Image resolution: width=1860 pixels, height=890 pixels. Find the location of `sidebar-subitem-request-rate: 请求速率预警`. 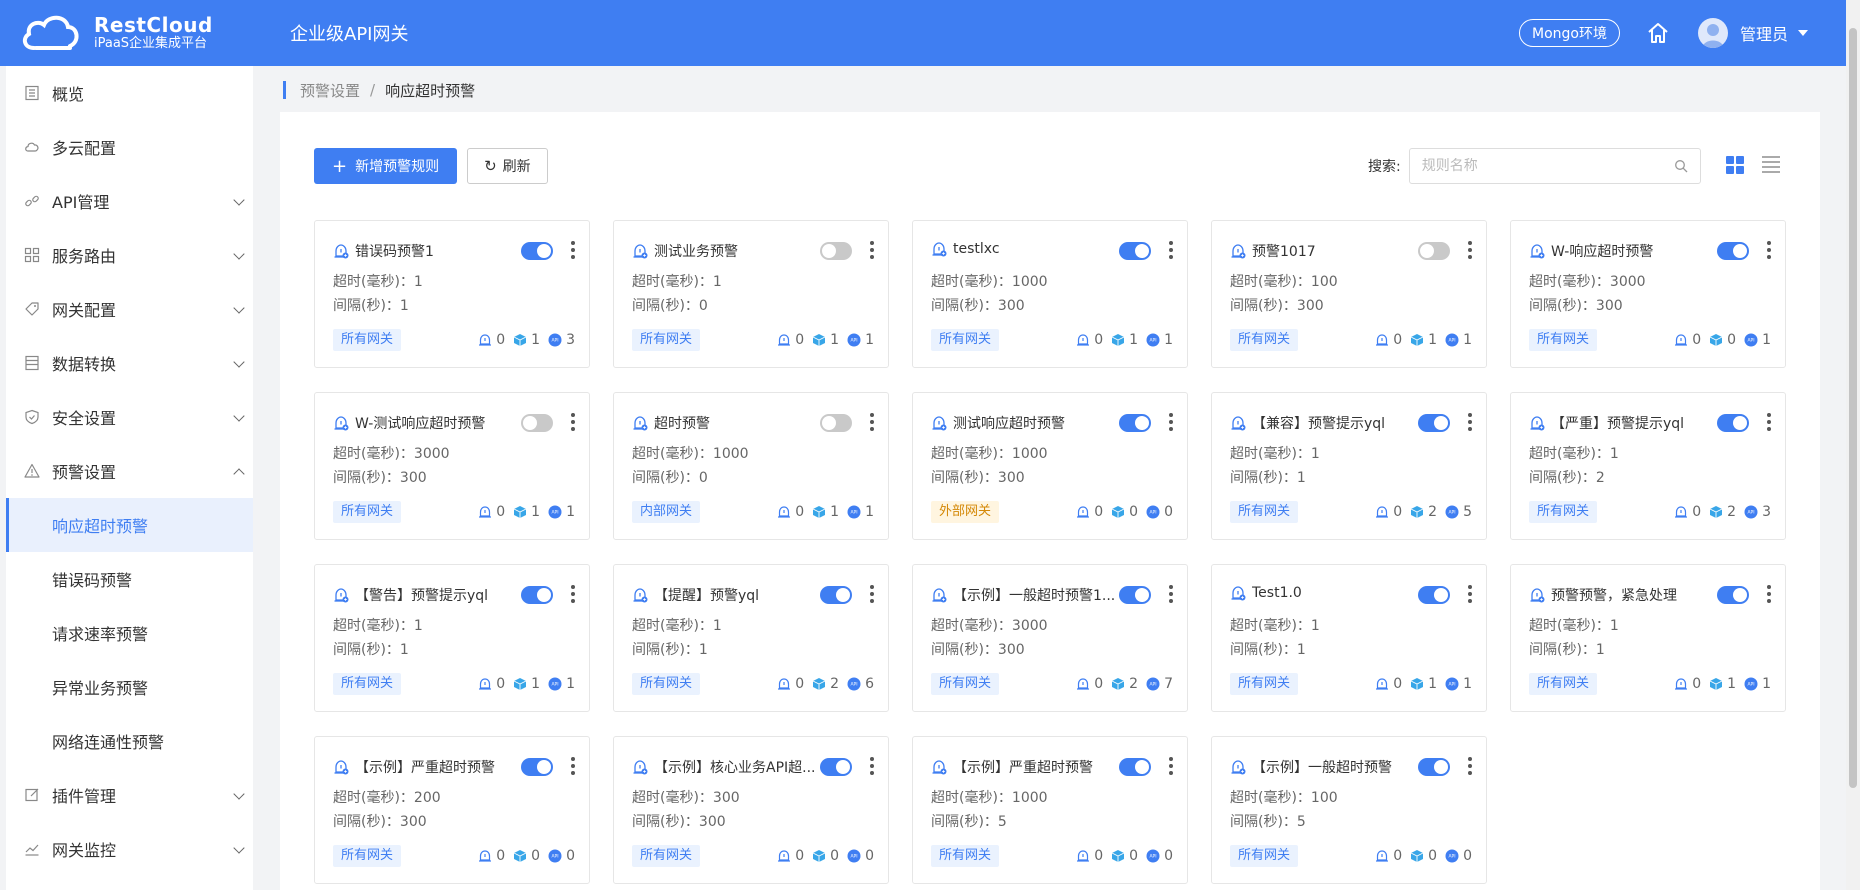

sidebar-subitem-request-rate: 请求速率预警 is located at coordinates (129, 633).